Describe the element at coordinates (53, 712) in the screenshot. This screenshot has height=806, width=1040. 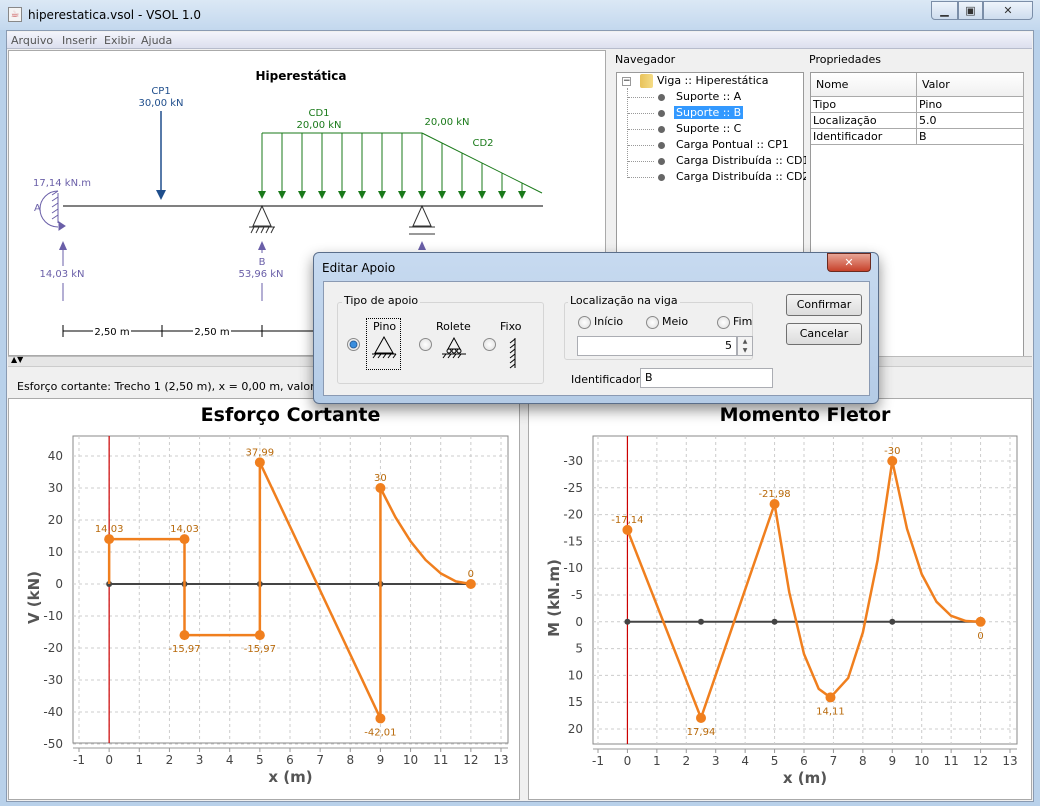
I see `y-tick-label: -40` at that location.